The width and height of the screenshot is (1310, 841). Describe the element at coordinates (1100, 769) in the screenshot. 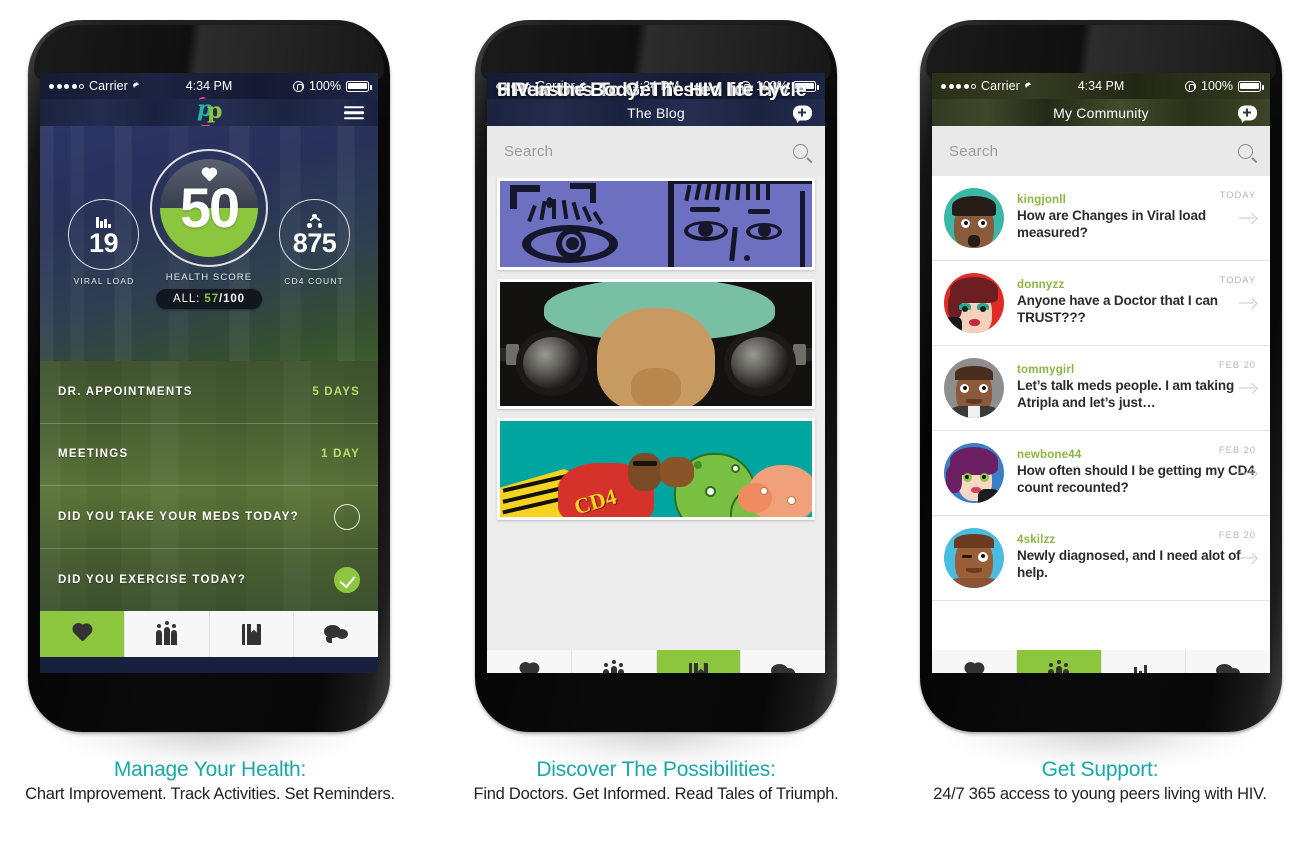

I see `caption-headline: Get Support:` at that location.